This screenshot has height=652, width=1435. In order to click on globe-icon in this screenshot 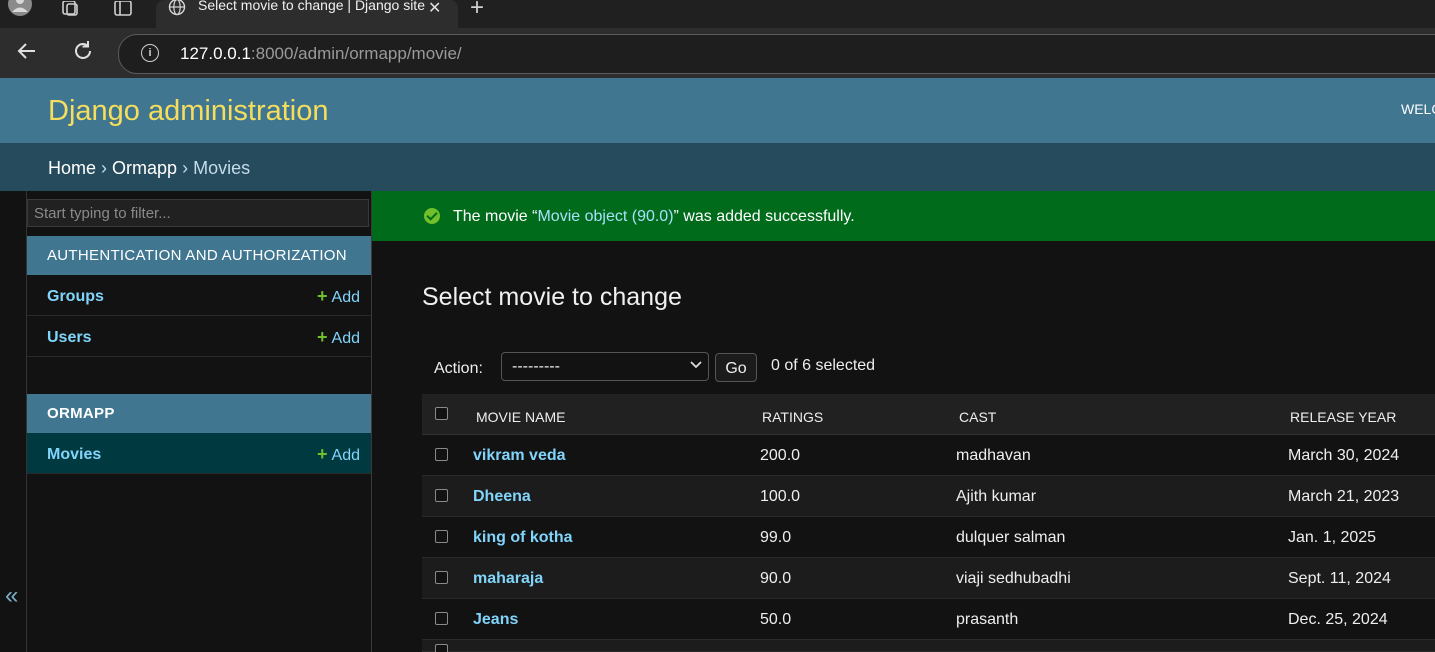, I will do `click(177, 10)`.